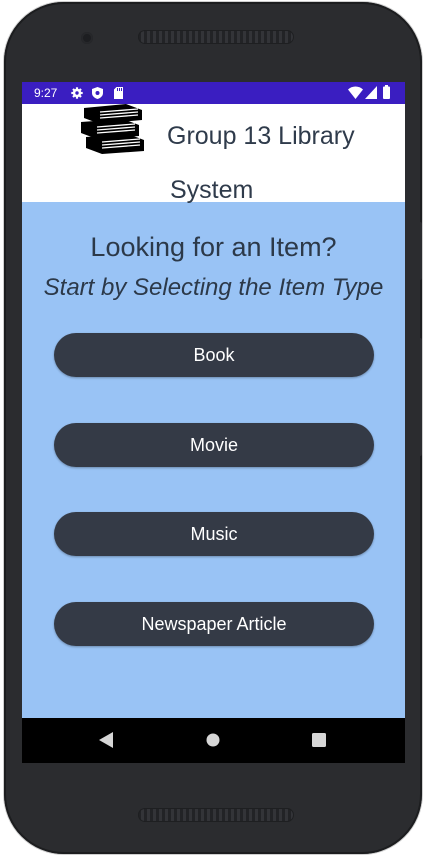  Describe the element at coordinates (420, 397) in the screenshot. I see `volume-button` at that location.